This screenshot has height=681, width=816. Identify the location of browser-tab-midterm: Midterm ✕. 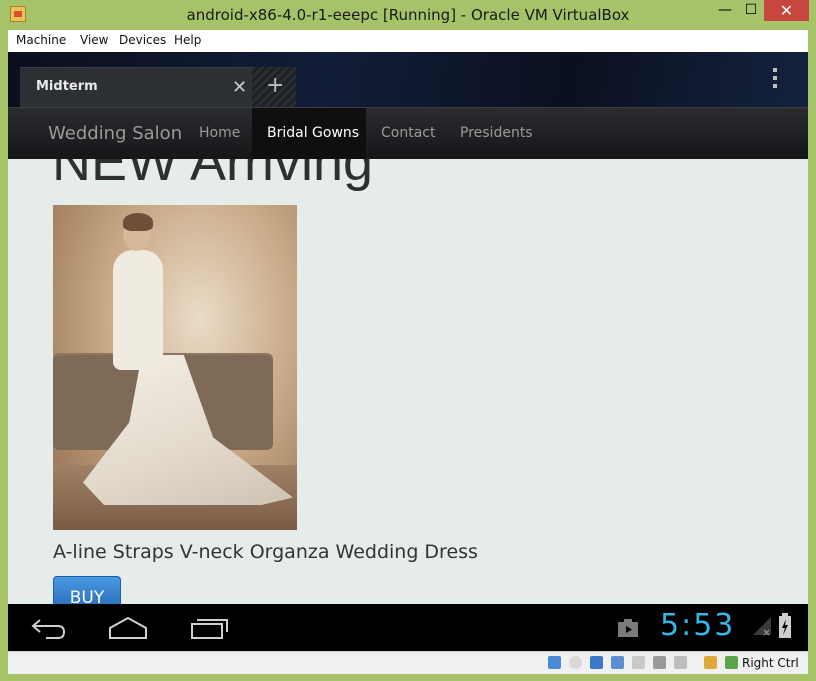
(140, 87).